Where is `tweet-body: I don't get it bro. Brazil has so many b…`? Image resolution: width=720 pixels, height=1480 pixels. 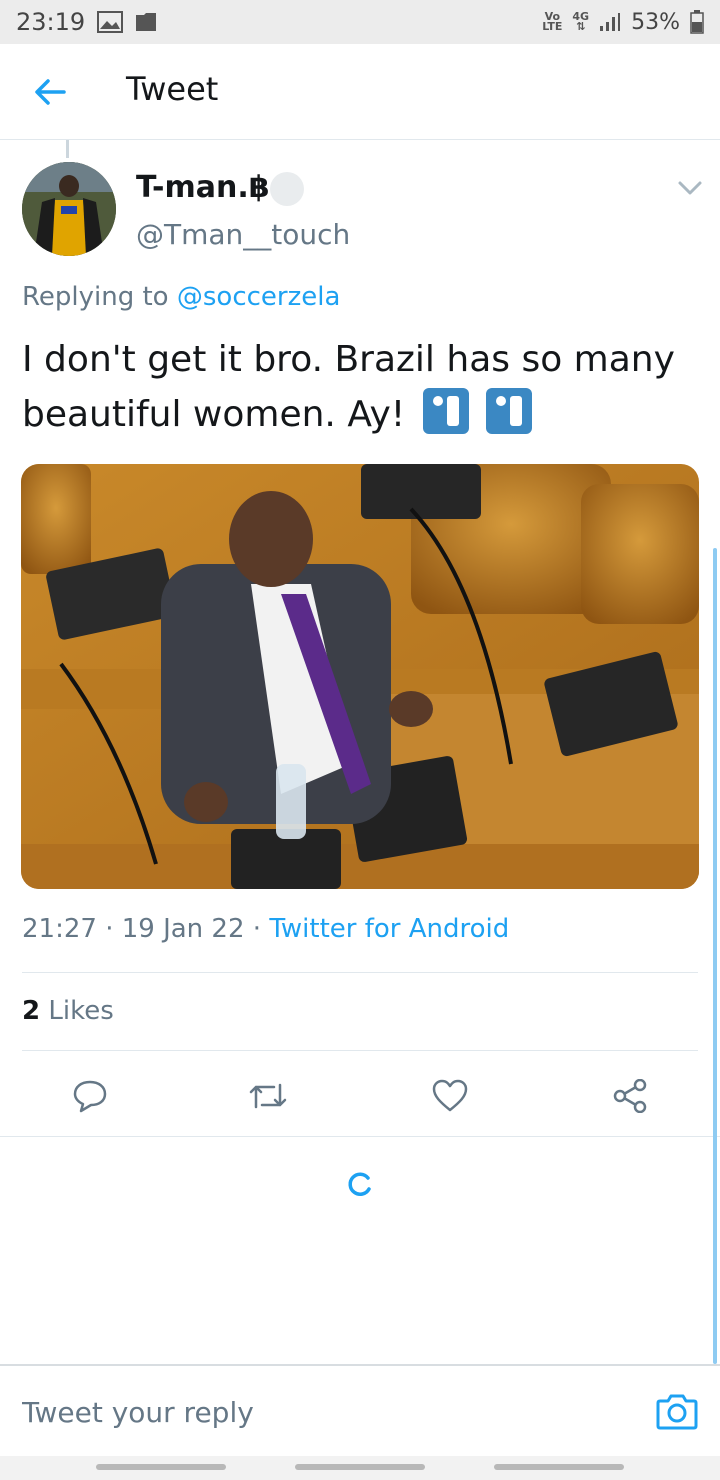
tweet-body: I don't get it bro. Brazil has so many b… is located at coordinates (348, 387).